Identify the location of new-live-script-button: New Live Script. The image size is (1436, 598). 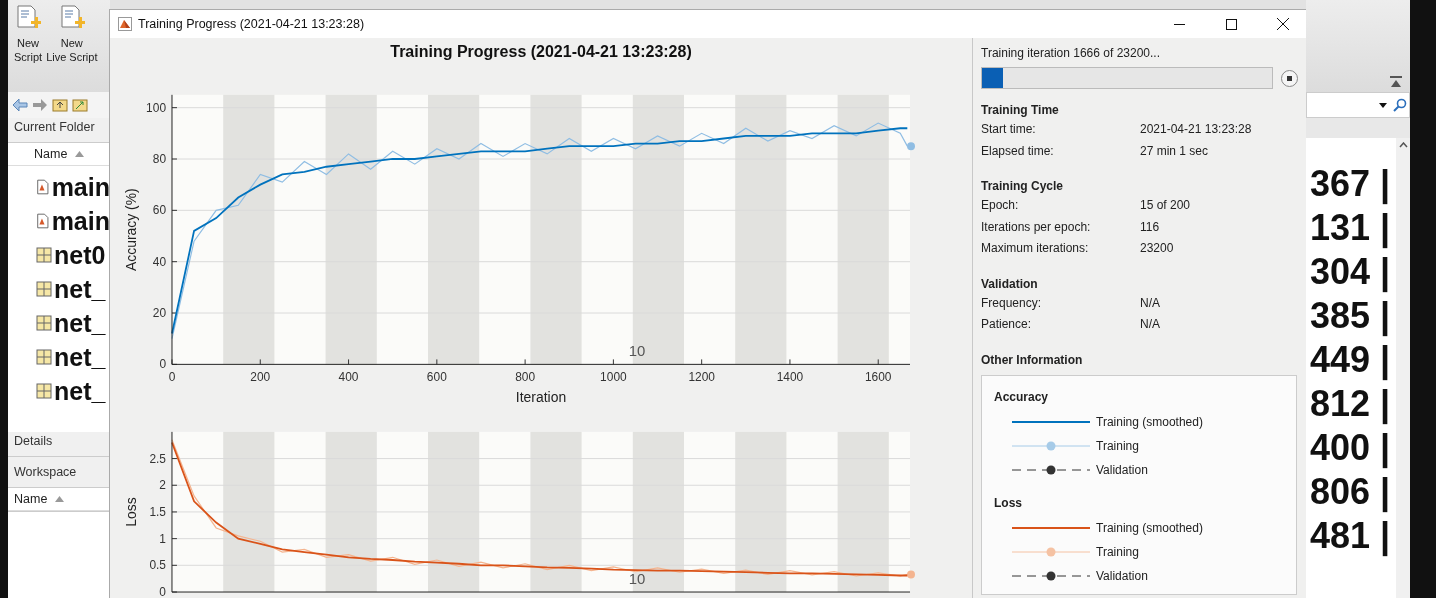
(72, 48).